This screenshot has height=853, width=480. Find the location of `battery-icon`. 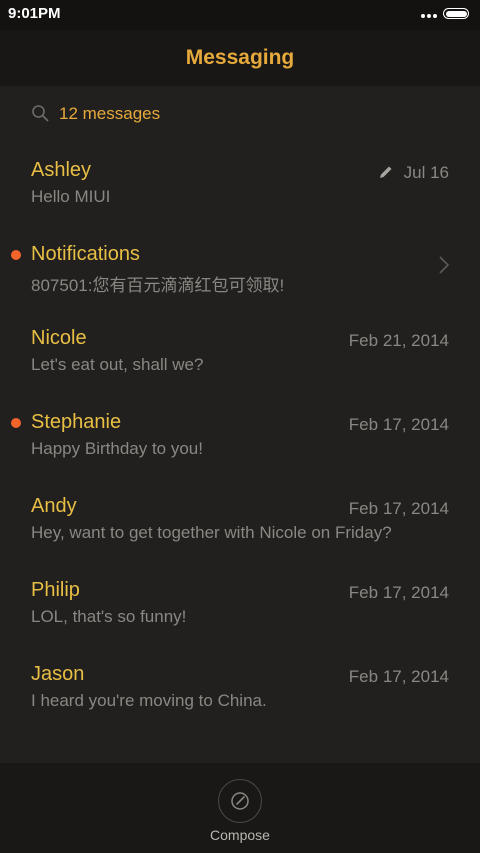

battery-icon is located at coordinates (456, 13).